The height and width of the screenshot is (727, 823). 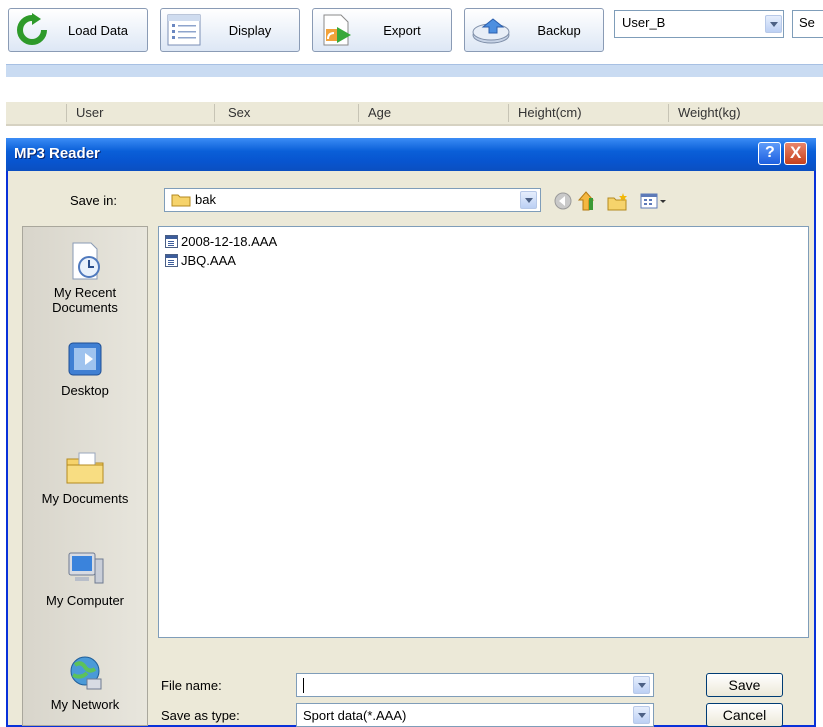 I want to click on help-button: ?, so click(x=769, y=153).